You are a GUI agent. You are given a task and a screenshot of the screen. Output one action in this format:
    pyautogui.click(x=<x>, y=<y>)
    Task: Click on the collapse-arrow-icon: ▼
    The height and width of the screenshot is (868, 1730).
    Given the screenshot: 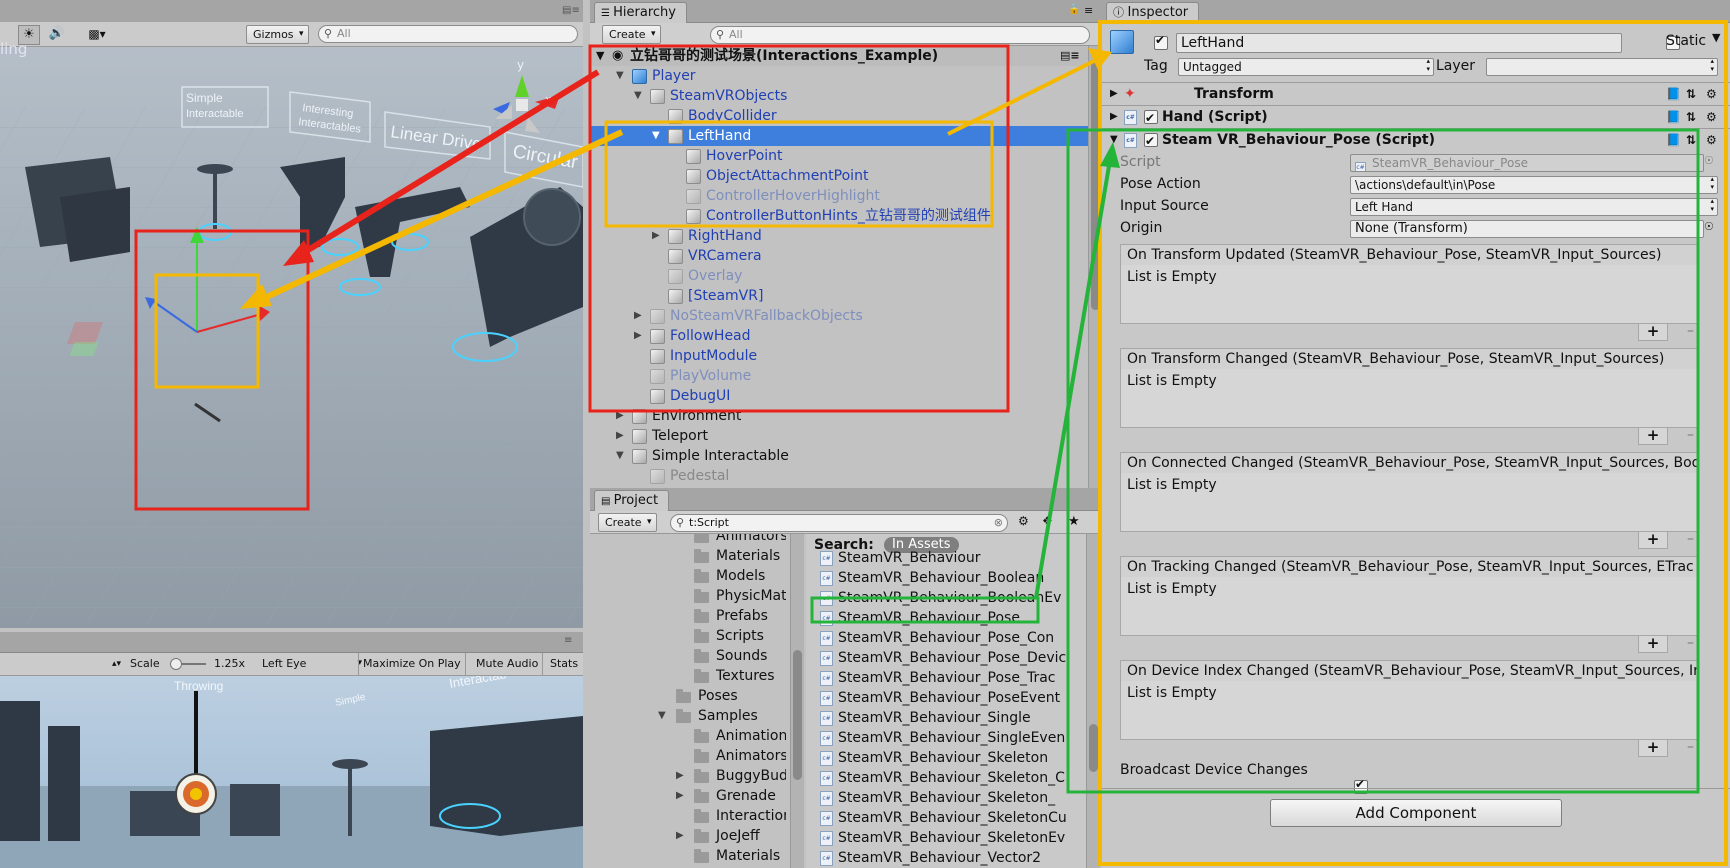 What is the action you would take?
    pyautogui.click(x=600, y=56)
    